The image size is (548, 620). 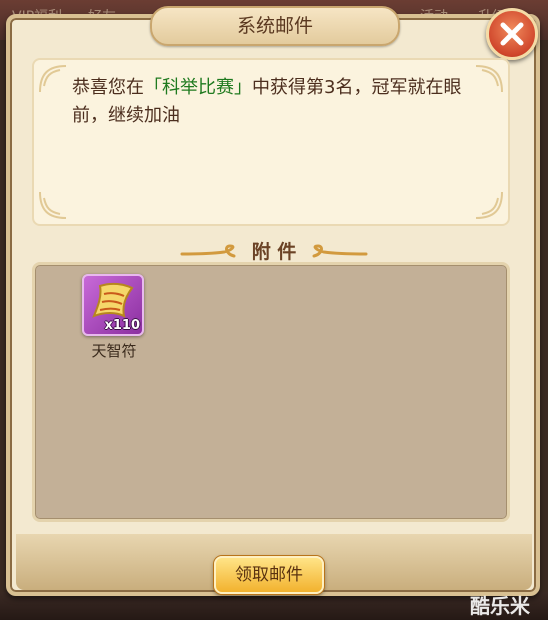 I want to click on close-button, so click(x=512, y=34).